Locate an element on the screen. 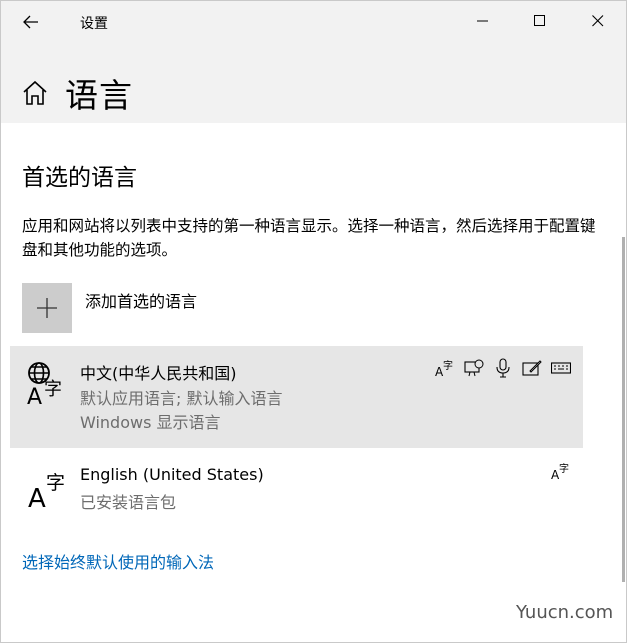 This screenshot has width=627, height=643. window-title: 设置 is located at coordinates (94, 24).